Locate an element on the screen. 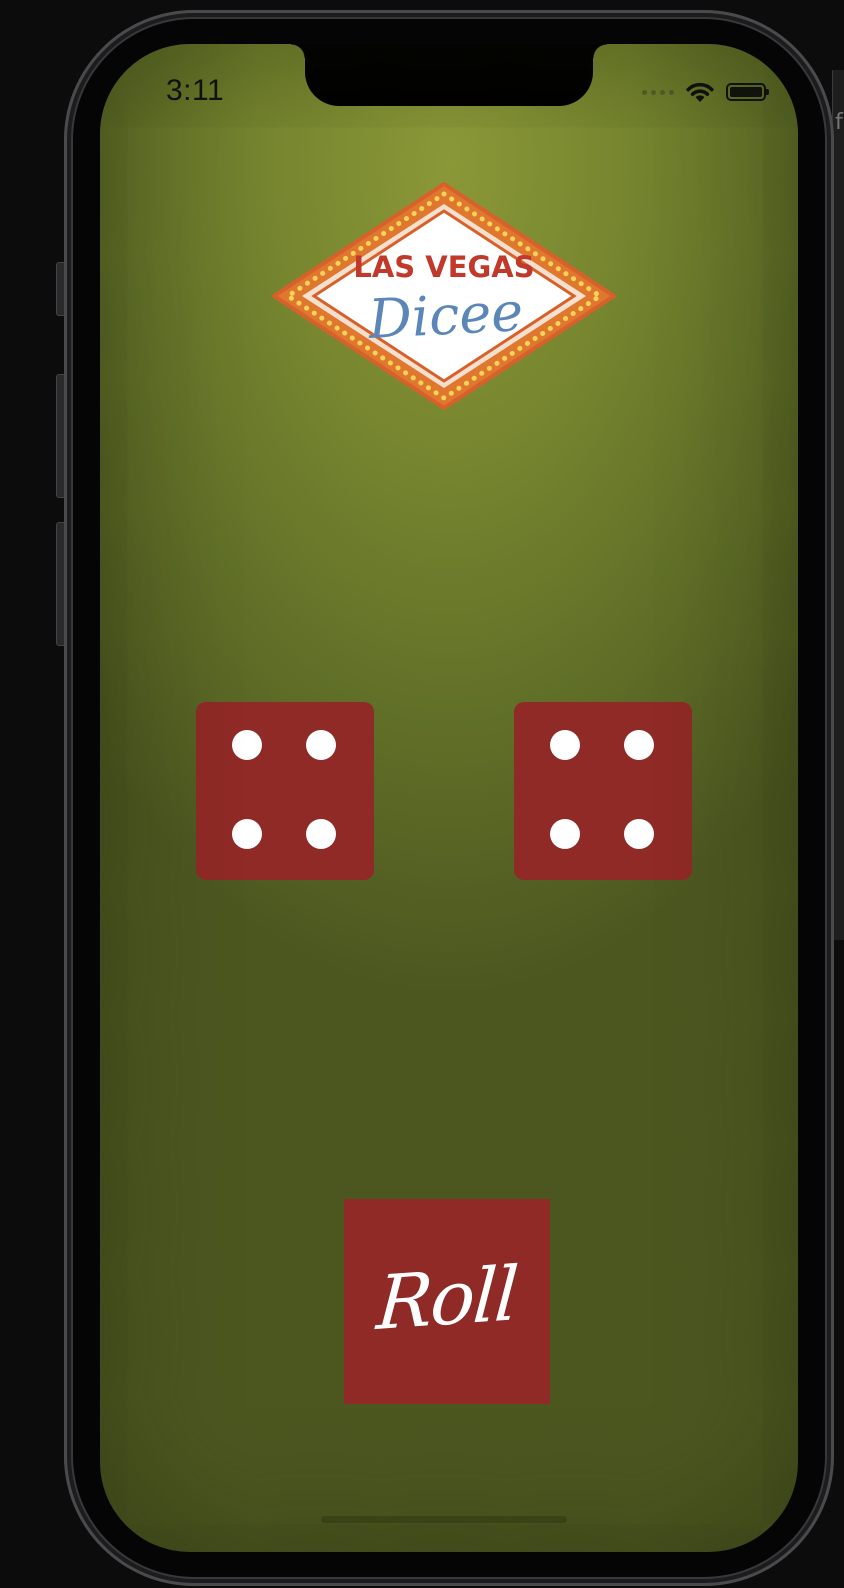 This screenshot has width=844, height=1588. logo-line1: LAS VEGAS is located at coordinates (443, 267).